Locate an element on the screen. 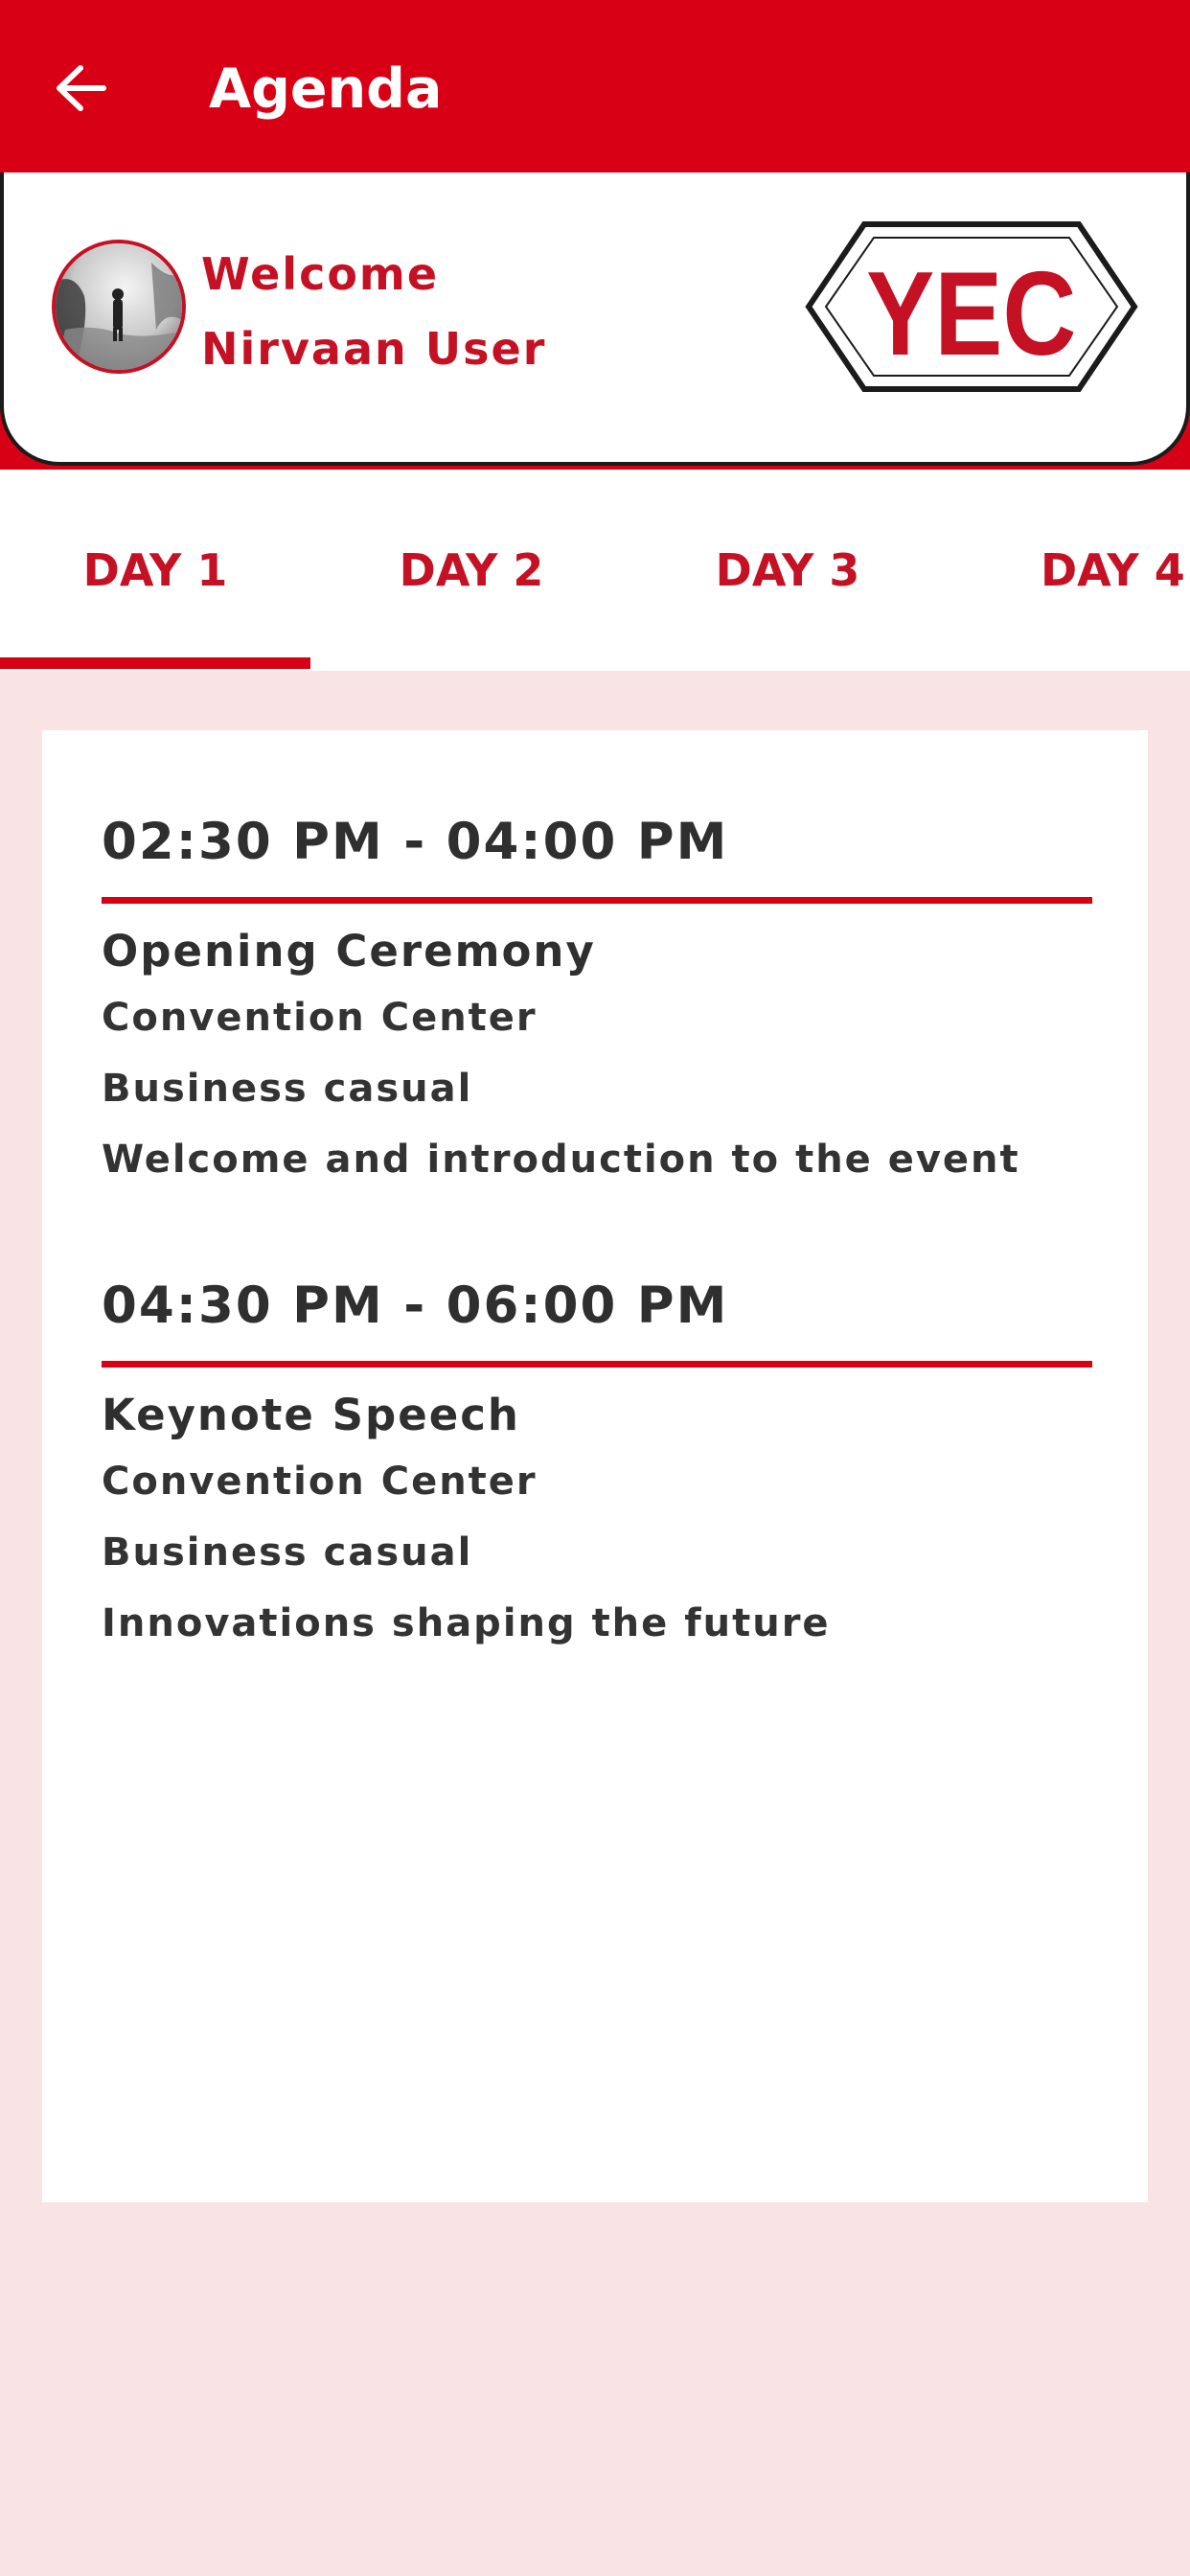  yec-logo: YEC is located at coordinates (972, 306).